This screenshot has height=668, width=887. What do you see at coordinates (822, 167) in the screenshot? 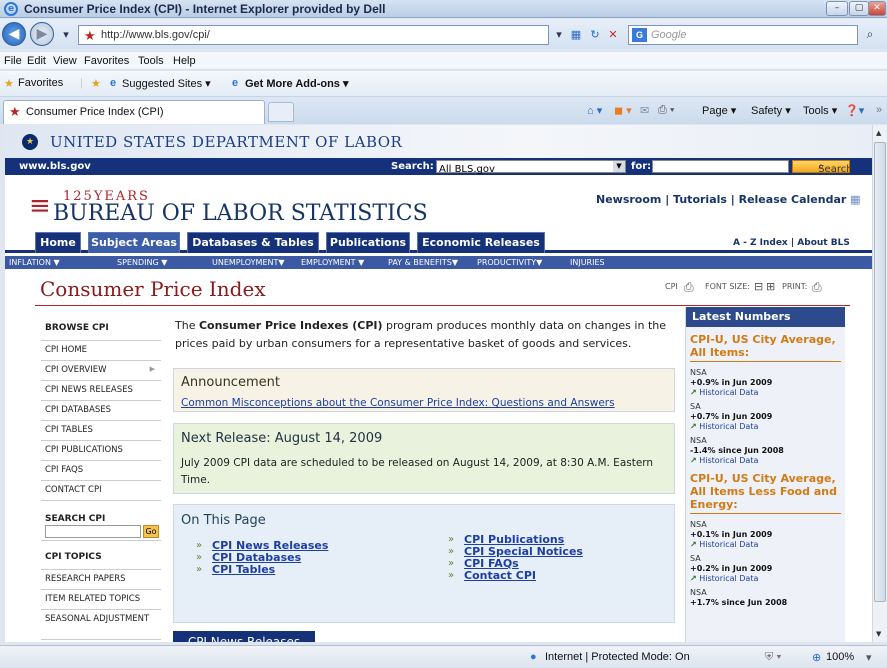
I see `site-search-button: Search ⌕` at bounding box center [822, 167].